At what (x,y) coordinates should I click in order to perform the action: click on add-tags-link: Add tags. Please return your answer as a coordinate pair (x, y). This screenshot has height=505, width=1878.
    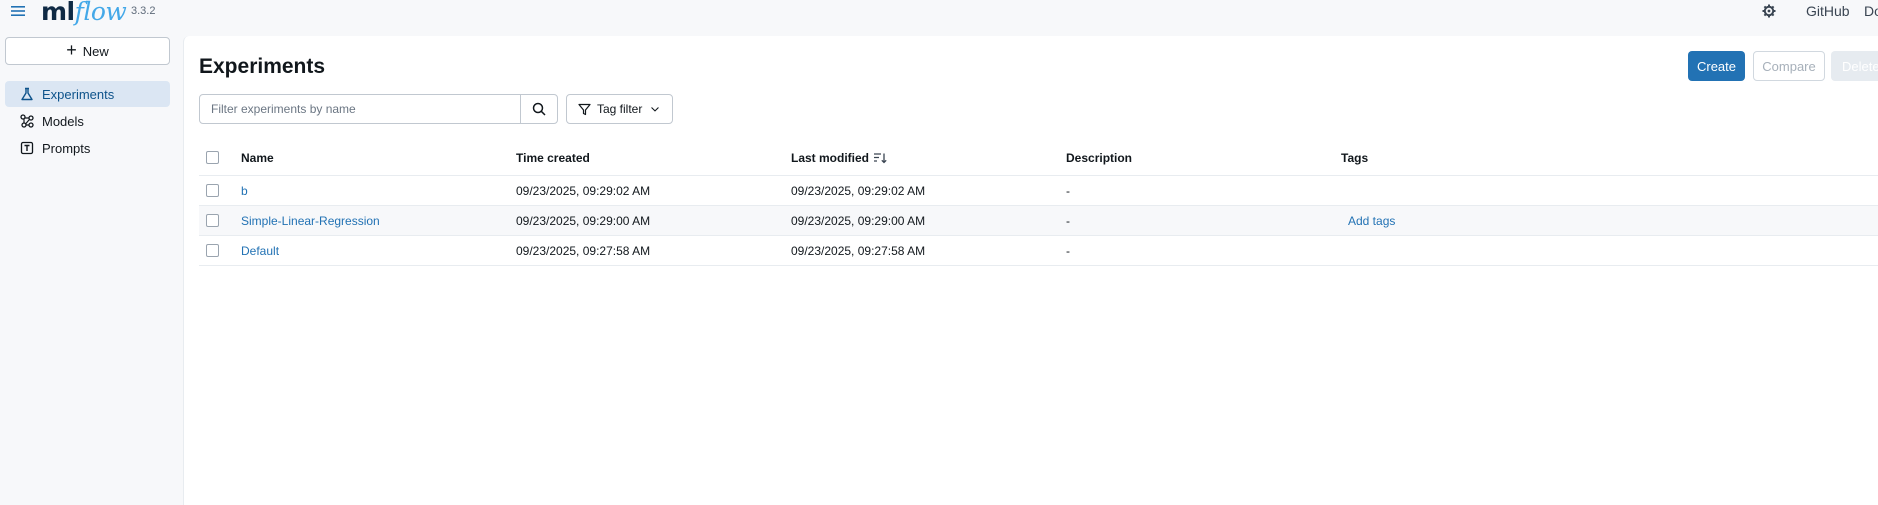
    Looking at the image, I should click on (1371, 220).